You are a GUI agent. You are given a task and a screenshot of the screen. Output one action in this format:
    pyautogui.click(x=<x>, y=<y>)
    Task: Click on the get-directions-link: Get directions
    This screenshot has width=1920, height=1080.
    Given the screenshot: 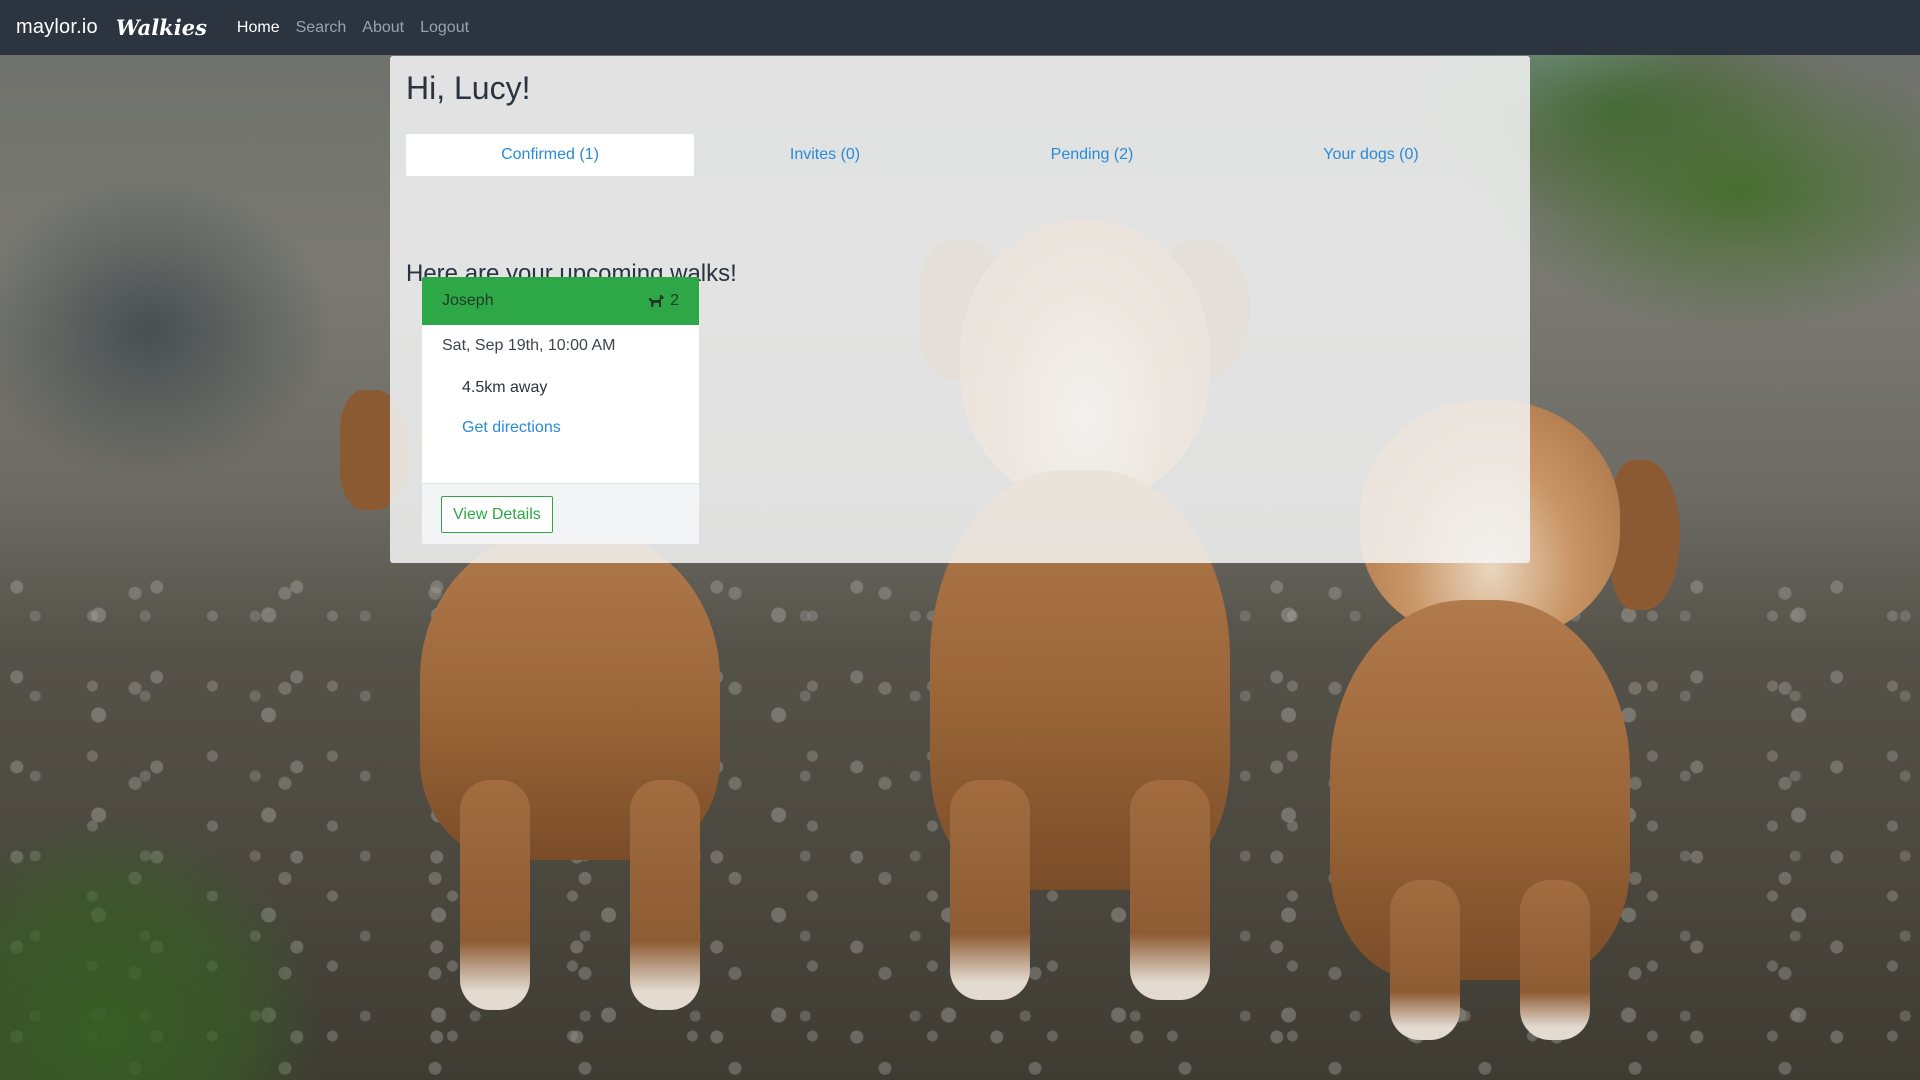 What is the action you would take?
    pyautogui.click(x=511, y=428)
    